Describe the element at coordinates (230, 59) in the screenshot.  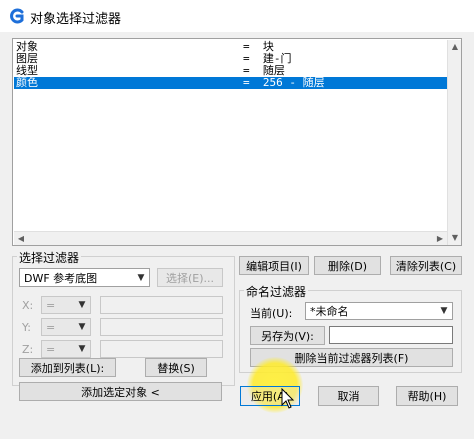
I see `list-item: 图层 = 建-门` at that location.